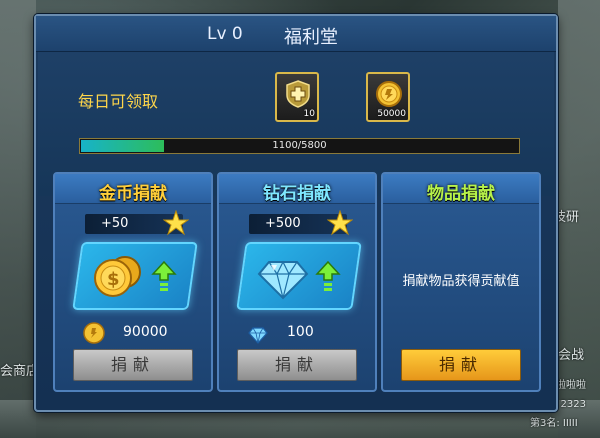 The width and height of the screenshot is (600, 438). Describe the element at coordinates (225, 34) in the screenshot. I see `level-label: Lv 0` at that location.